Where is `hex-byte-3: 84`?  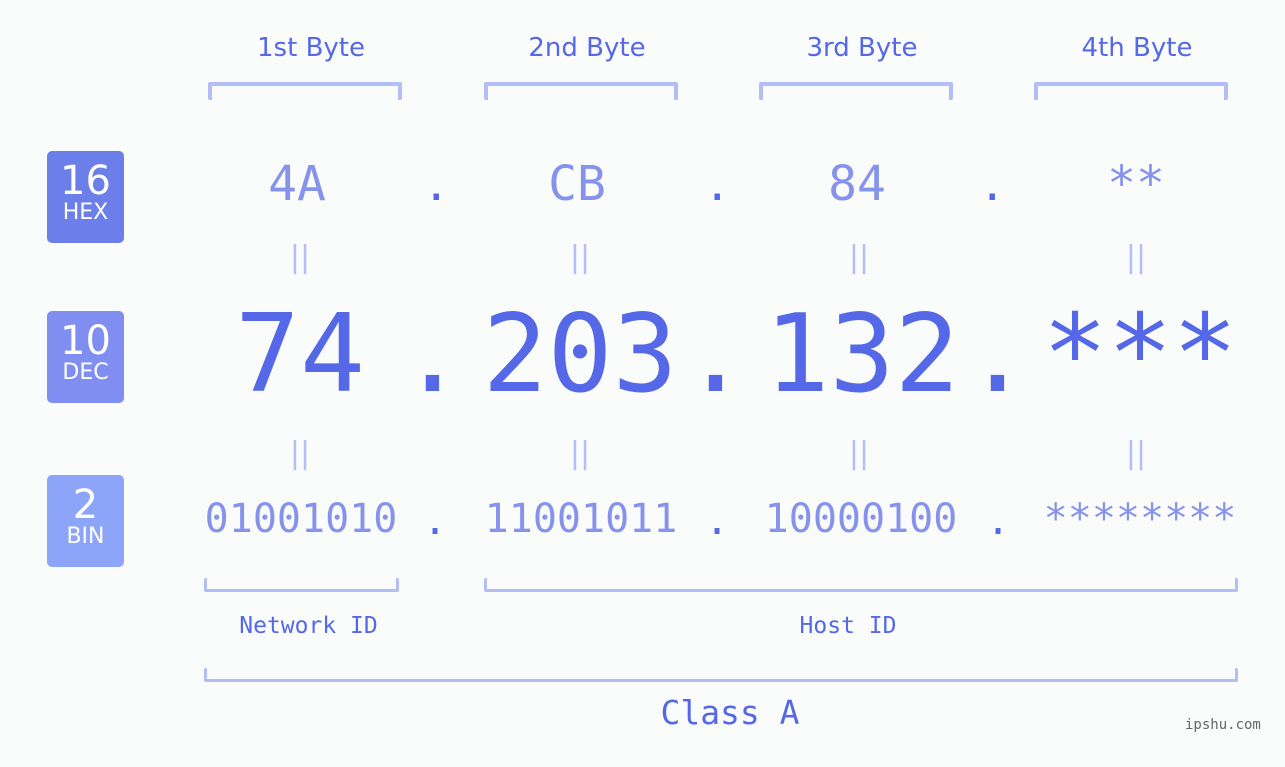 hex-byte-3: 84 is located at coordinates (857, 184).